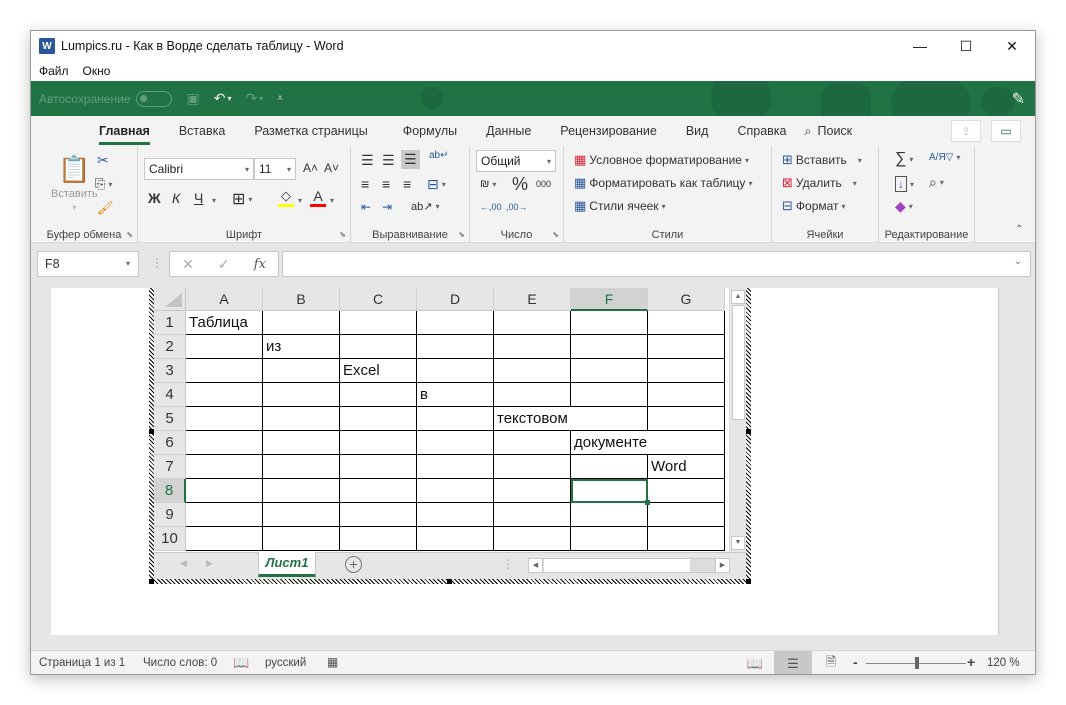  I want to click on cell-d2, so click(455, 347).